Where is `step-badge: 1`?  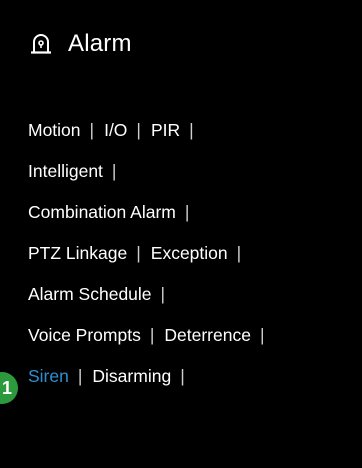
step-badge: 1 is located at coordinates (9, 388).